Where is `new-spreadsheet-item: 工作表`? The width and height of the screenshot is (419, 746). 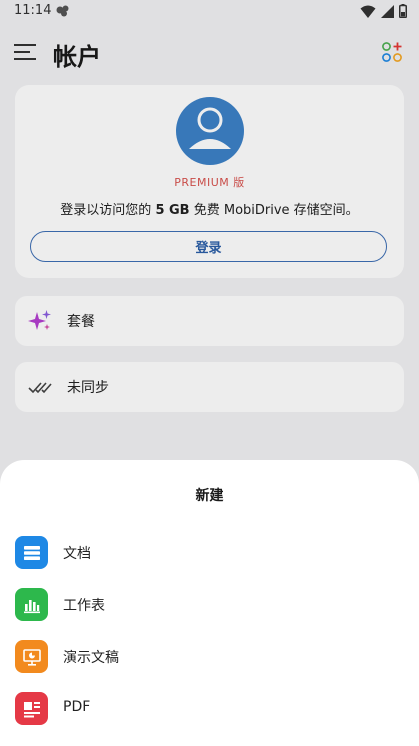
new-spreadsheet-item: 工作表 is located at coordinates (209, 605).